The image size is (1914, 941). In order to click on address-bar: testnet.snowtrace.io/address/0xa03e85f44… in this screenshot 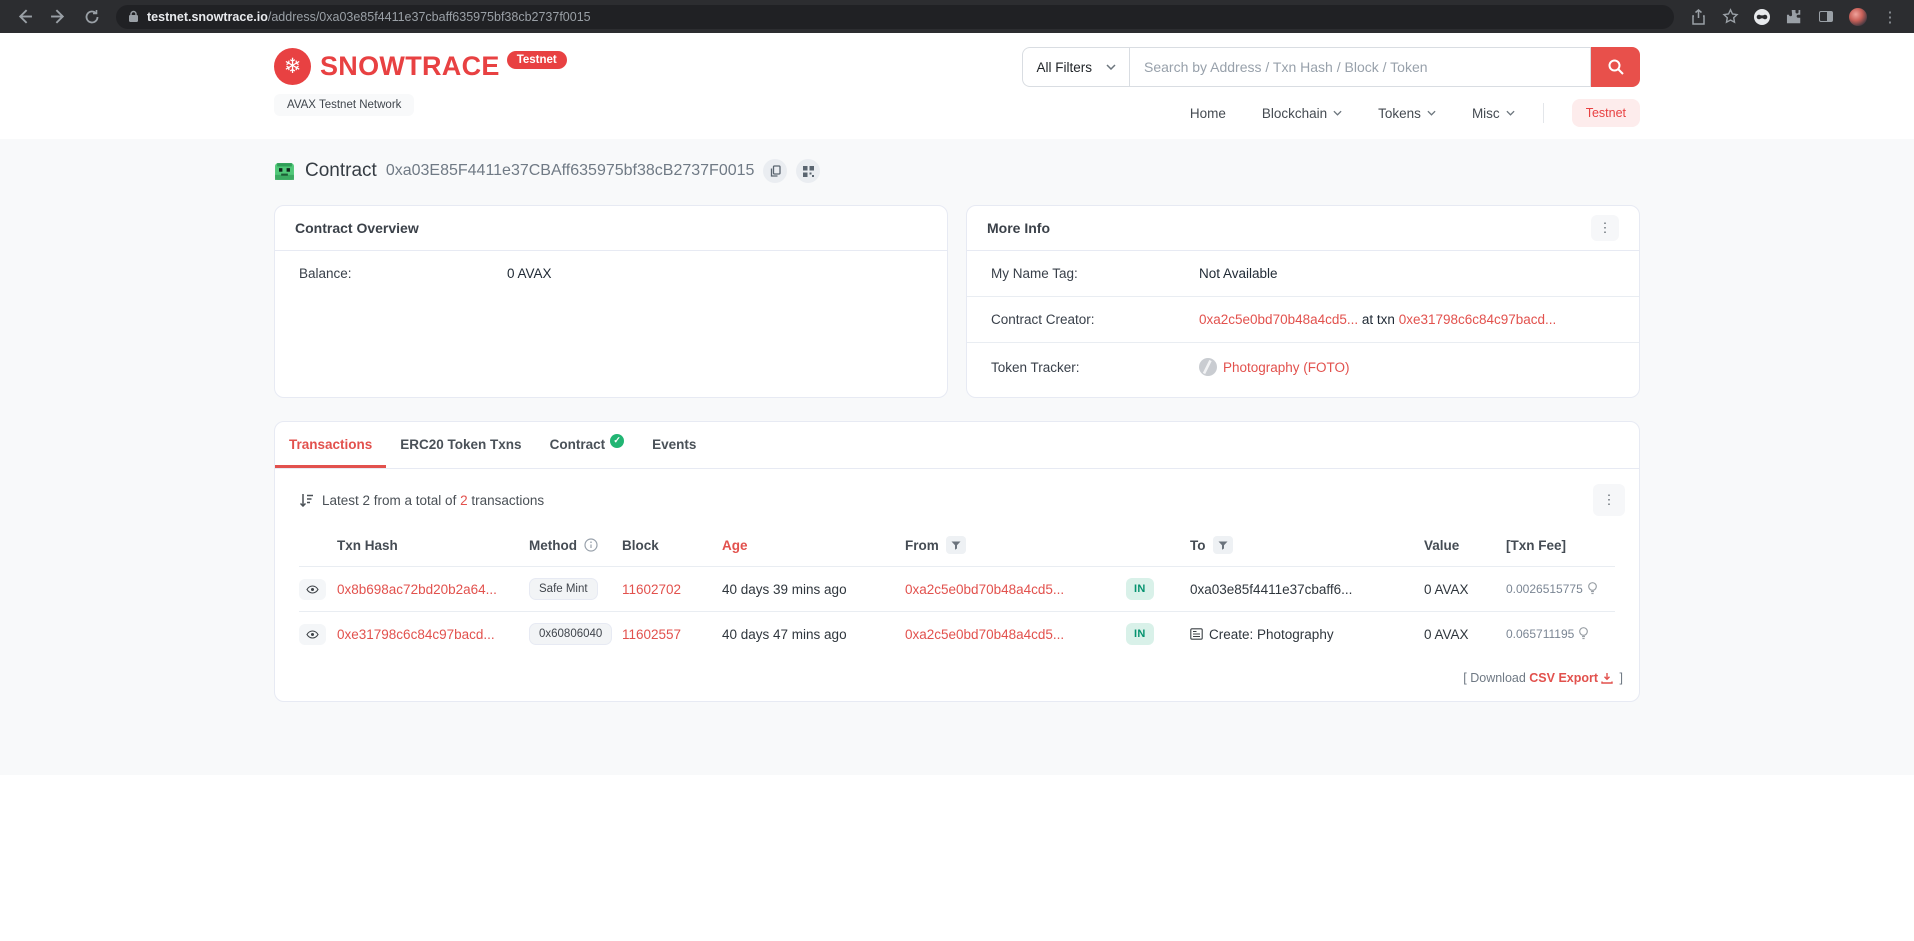, I will do `click(895, 16)`.